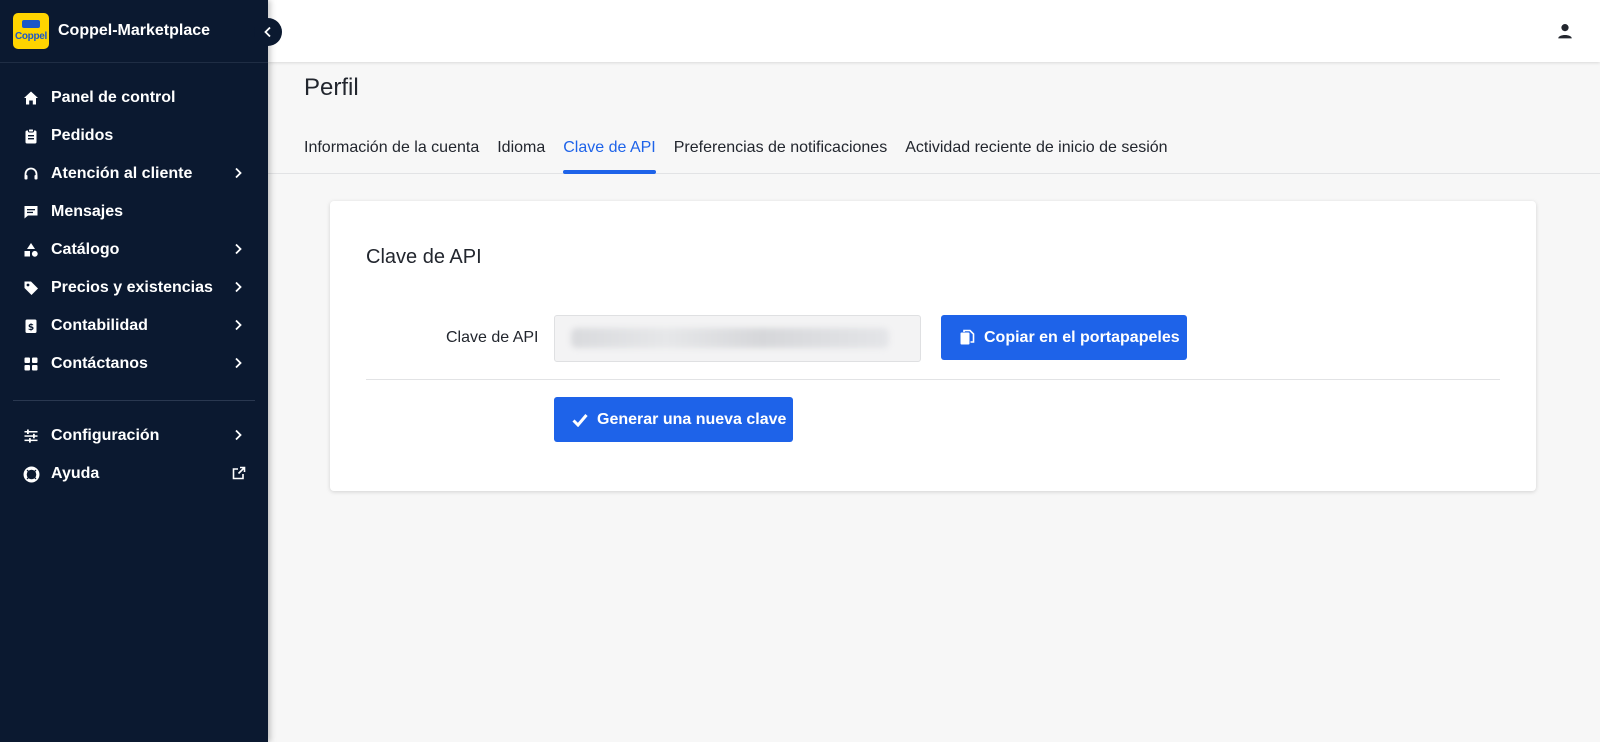  Describe the element at coordinates (31, 174) in the screenshot. I see `headset-icon` at that location.